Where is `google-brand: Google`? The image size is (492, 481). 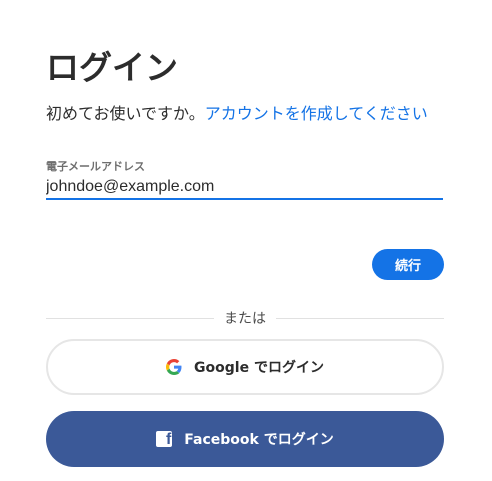 google-brand: Google is located at coordinates (222, 368).